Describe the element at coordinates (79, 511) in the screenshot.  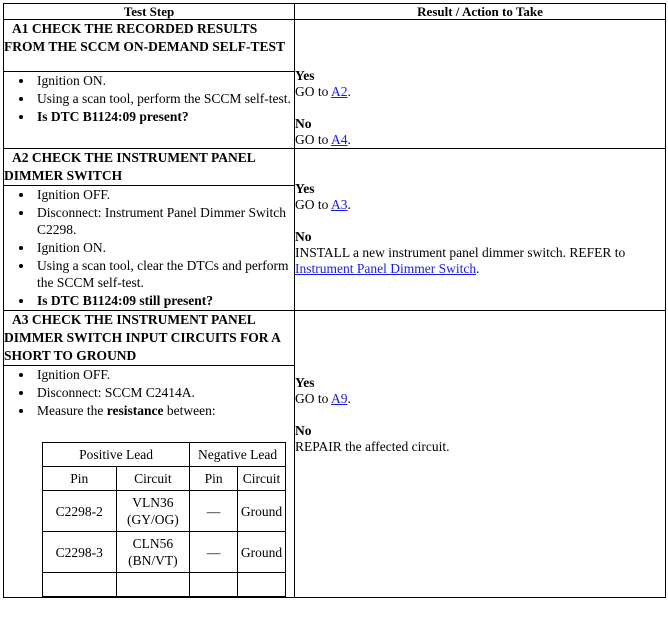
I see `cell-positive-pin: C2298-2` at that location.